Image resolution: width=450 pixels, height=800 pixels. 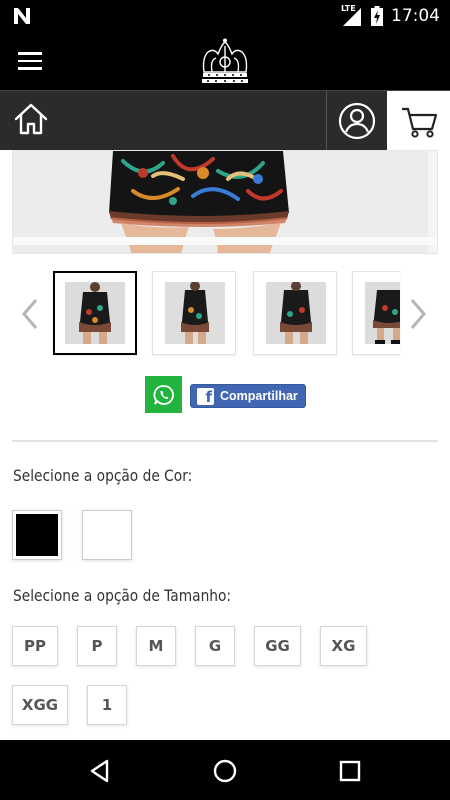 I want to click on whatsapp-share-button, so click(x=163, y=394).